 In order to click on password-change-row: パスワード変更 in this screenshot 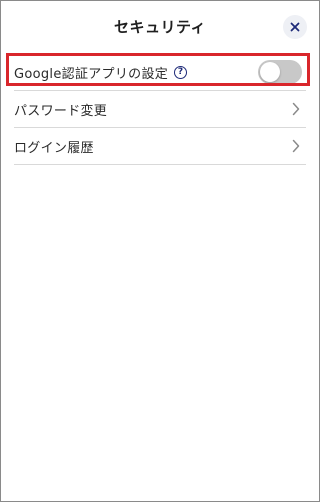, I will do `click(160, 109)`.